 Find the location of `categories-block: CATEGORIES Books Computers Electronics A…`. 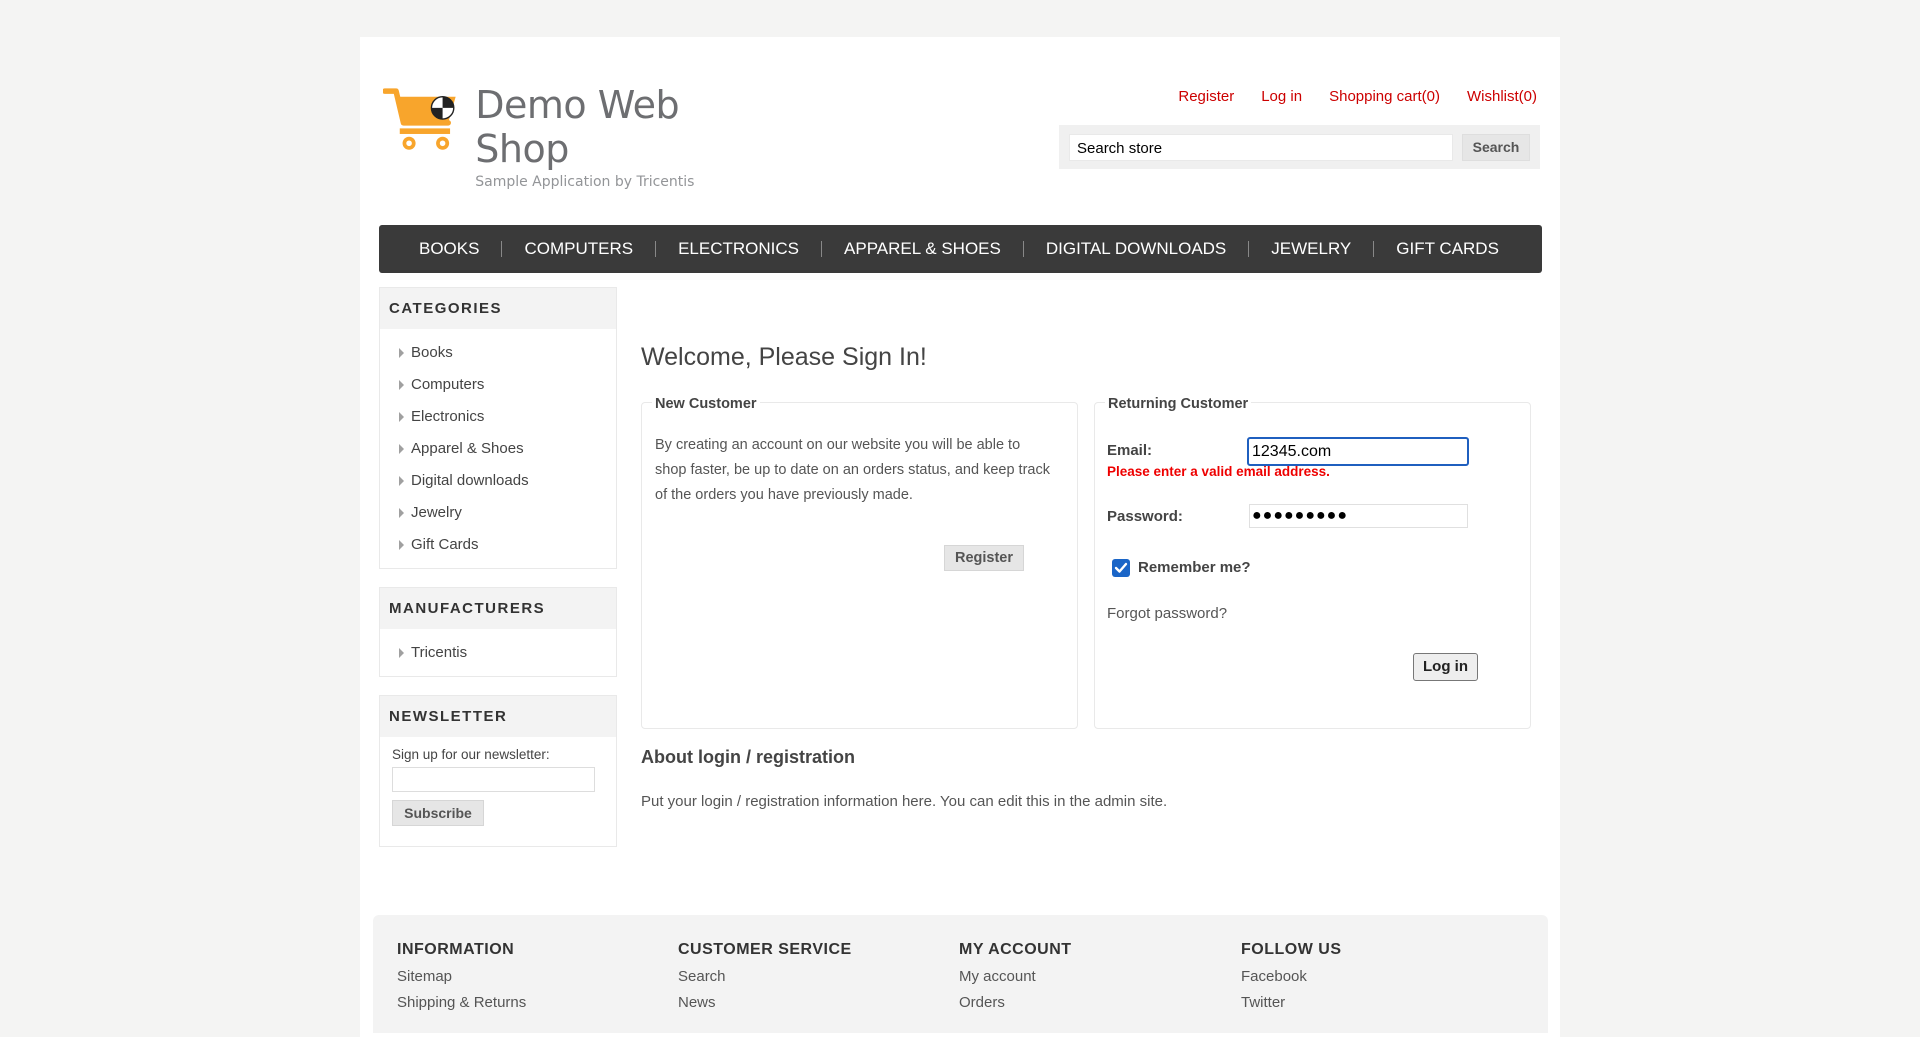

categories-block: CATEGORIES Books Computers Electronics A… is located at coordinates (498, 428).